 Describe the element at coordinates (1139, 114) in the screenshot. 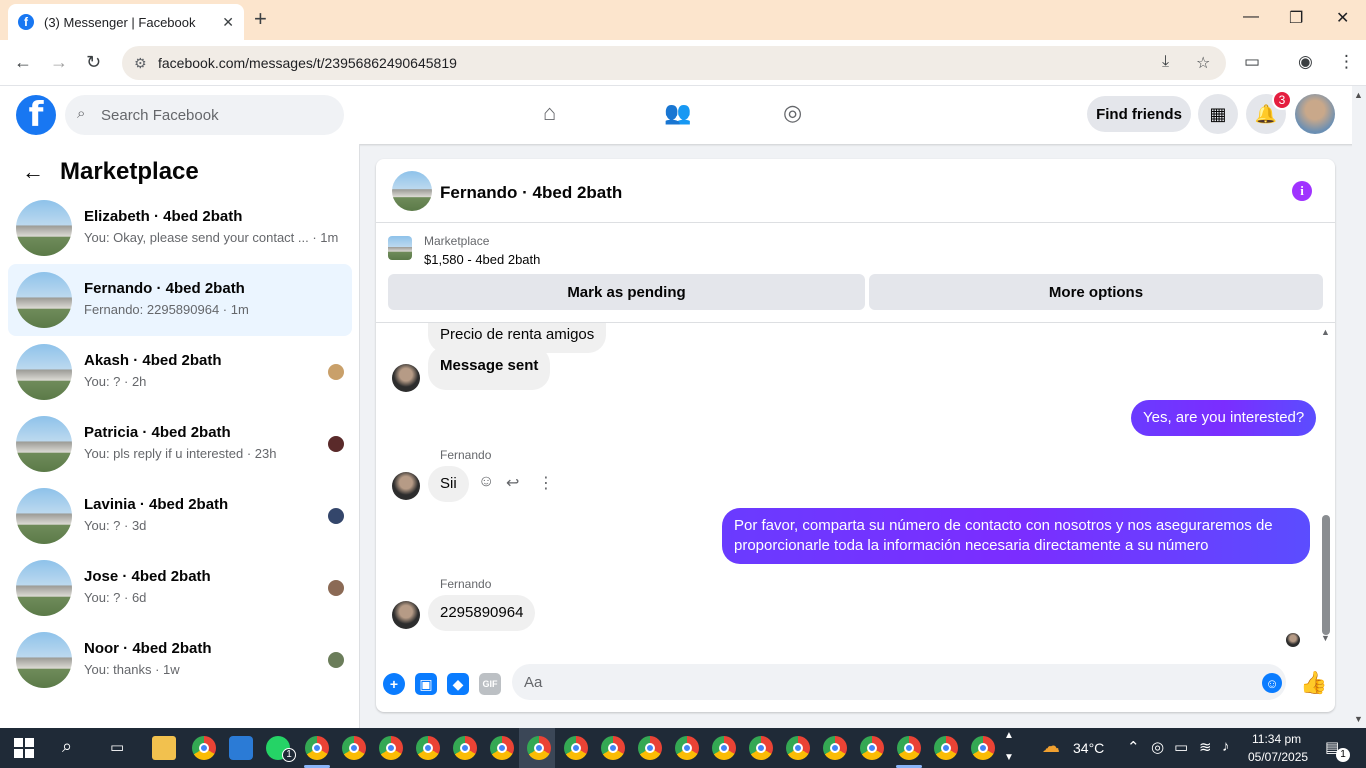

I see `find-friends-button: Find friends` at that location.